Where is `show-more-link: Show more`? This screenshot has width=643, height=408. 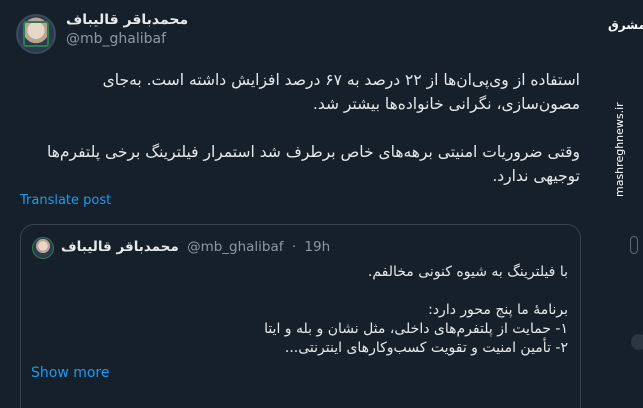 show-more-link: Show more is located at coordinates (70, 373).